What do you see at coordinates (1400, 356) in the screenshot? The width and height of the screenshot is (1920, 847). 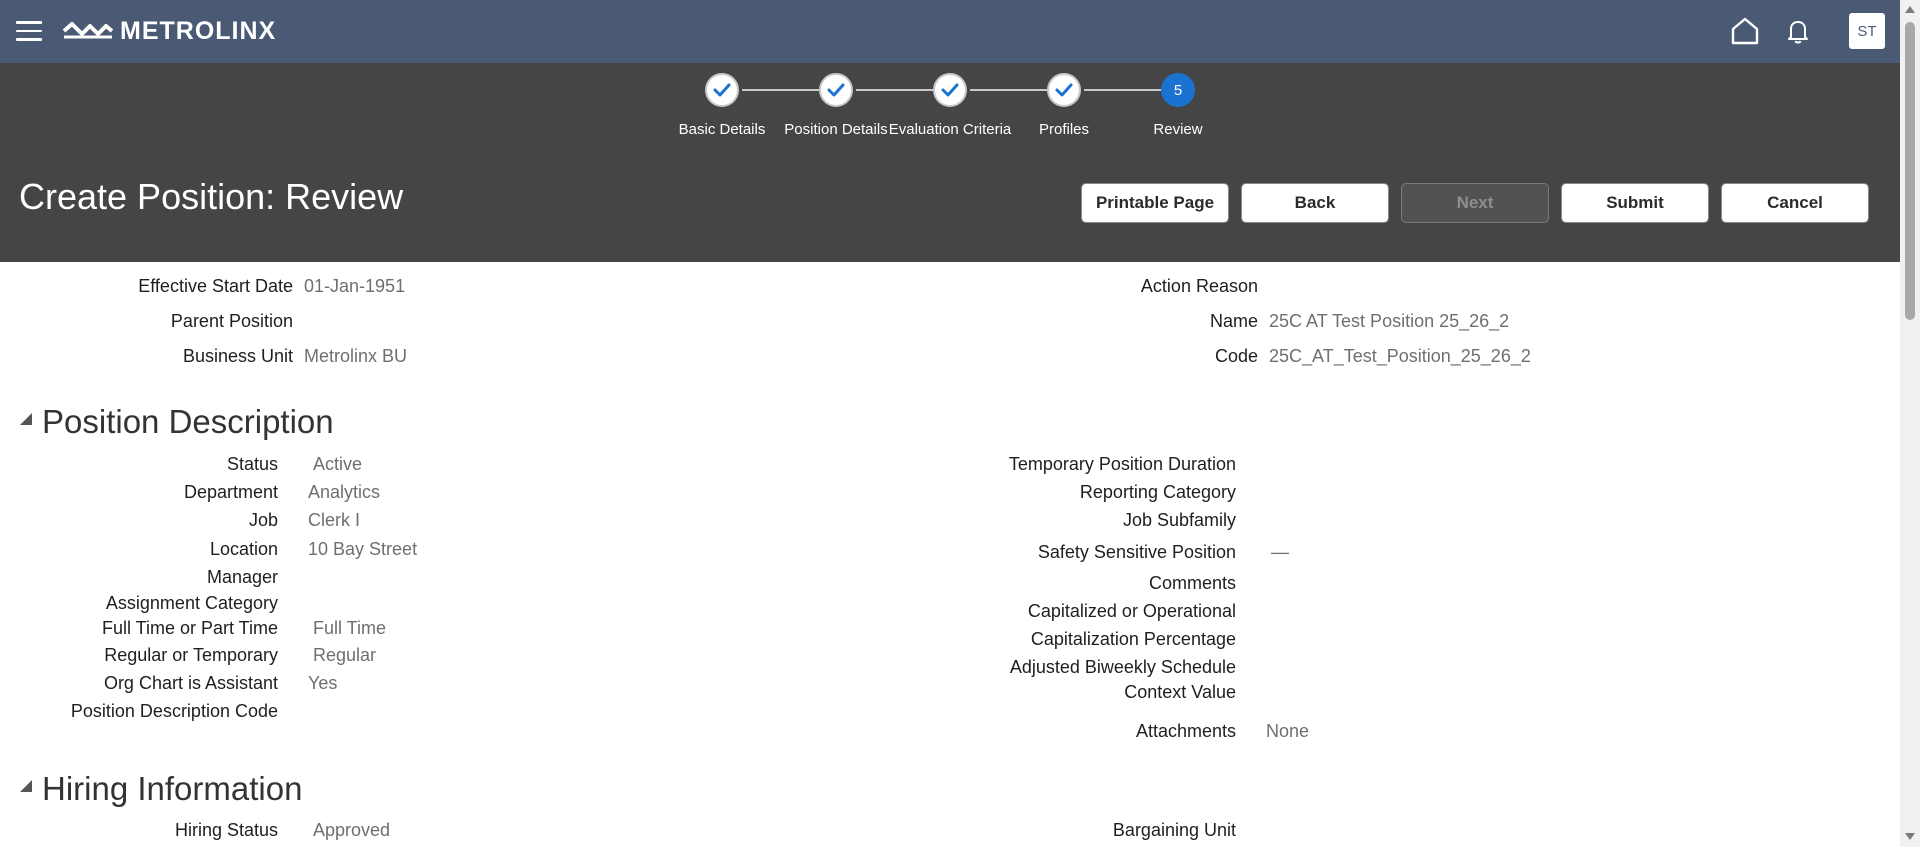 I see `code-value: 25C_AT_Test_Position_25_26_2` at bounding box center [1400, 356].